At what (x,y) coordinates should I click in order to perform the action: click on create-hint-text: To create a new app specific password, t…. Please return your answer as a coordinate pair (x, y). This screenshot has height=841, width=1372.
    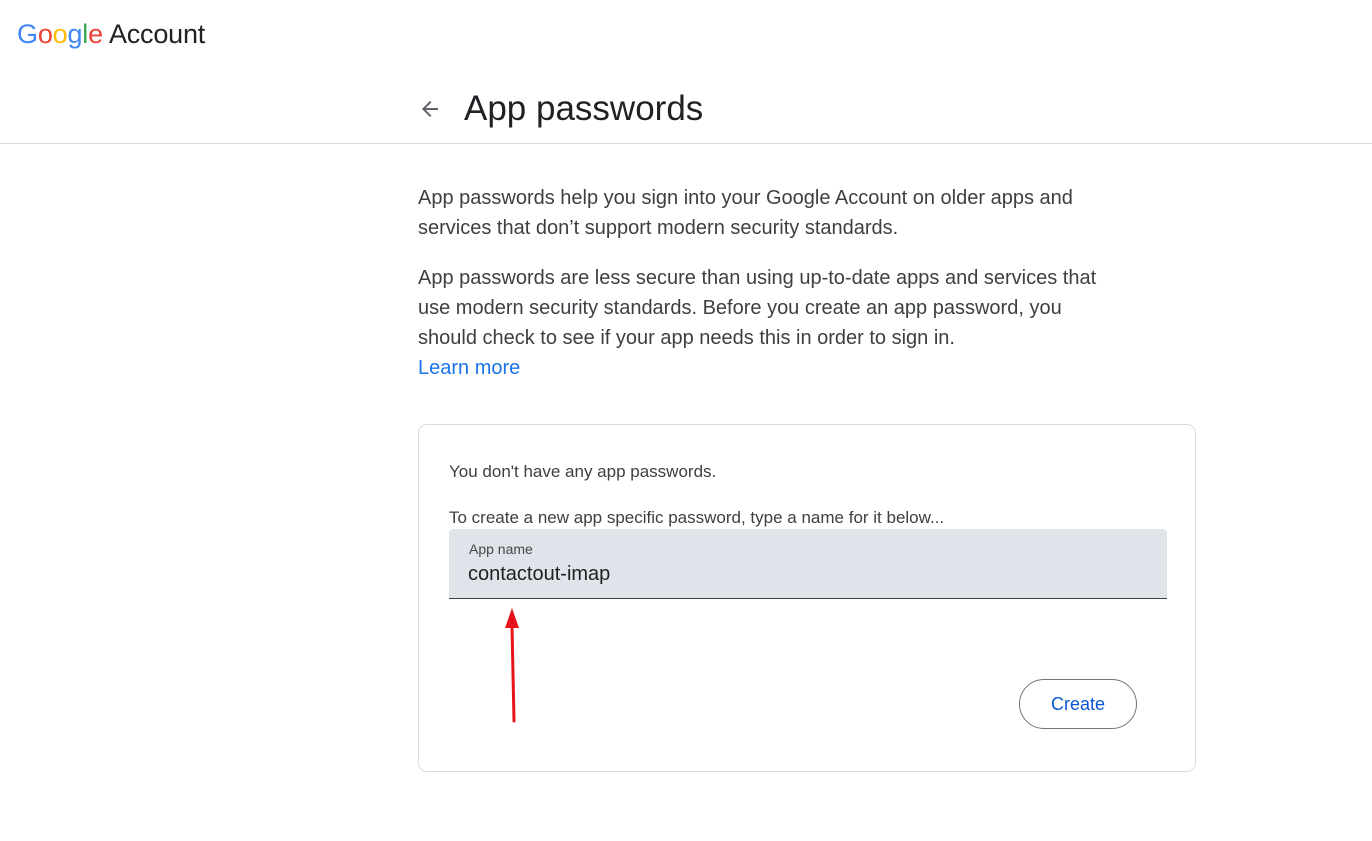
    Looking at the image, I should click on (697, 517).